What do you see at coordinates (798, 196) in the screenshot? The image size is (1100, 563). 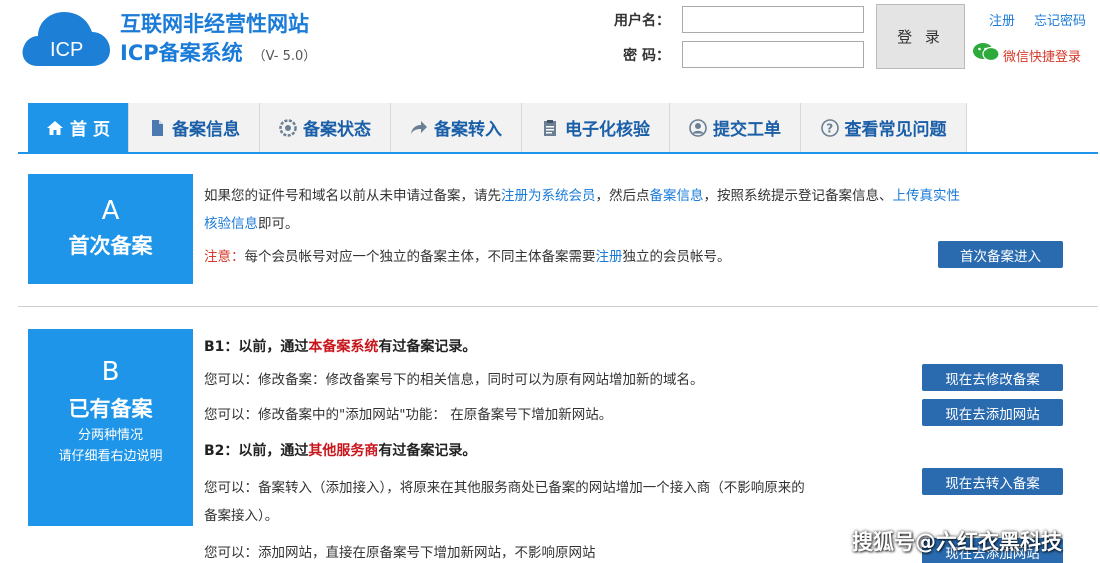 I see `text-fragment: ，按照系统提示登记备案信息、` at bounding box center [798, 196].